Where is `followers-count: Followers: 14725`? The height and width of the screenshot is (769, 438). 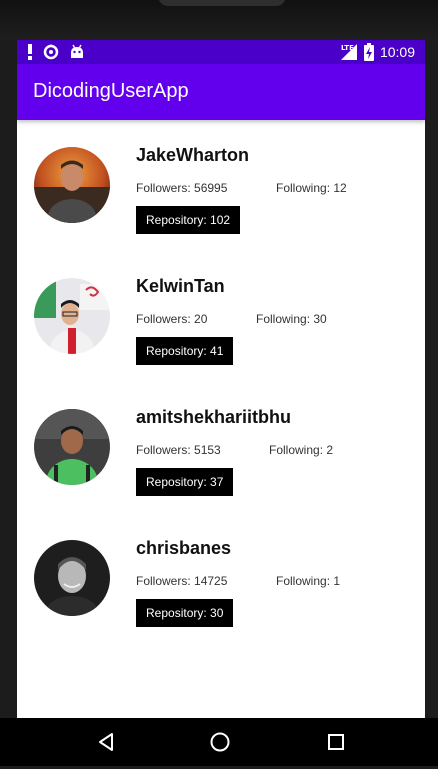
followers-count: Followers: 14725 is located at coordinates (182, 581).